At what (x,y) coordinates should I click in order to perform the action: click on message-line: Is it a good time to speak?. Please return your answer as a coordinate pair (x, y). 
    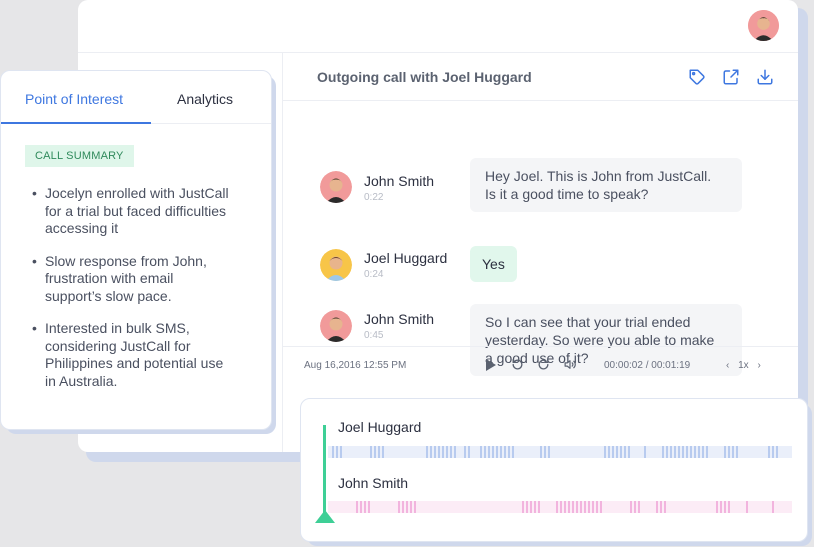
    Looking at the image, I should click on (567, 194).